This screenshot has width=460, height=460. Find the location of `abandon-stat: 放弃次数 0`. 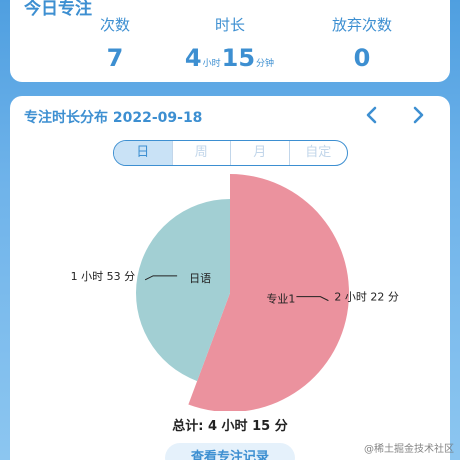

abandon-stat: 放弃次数 0 is located at coordinates (362, 42).